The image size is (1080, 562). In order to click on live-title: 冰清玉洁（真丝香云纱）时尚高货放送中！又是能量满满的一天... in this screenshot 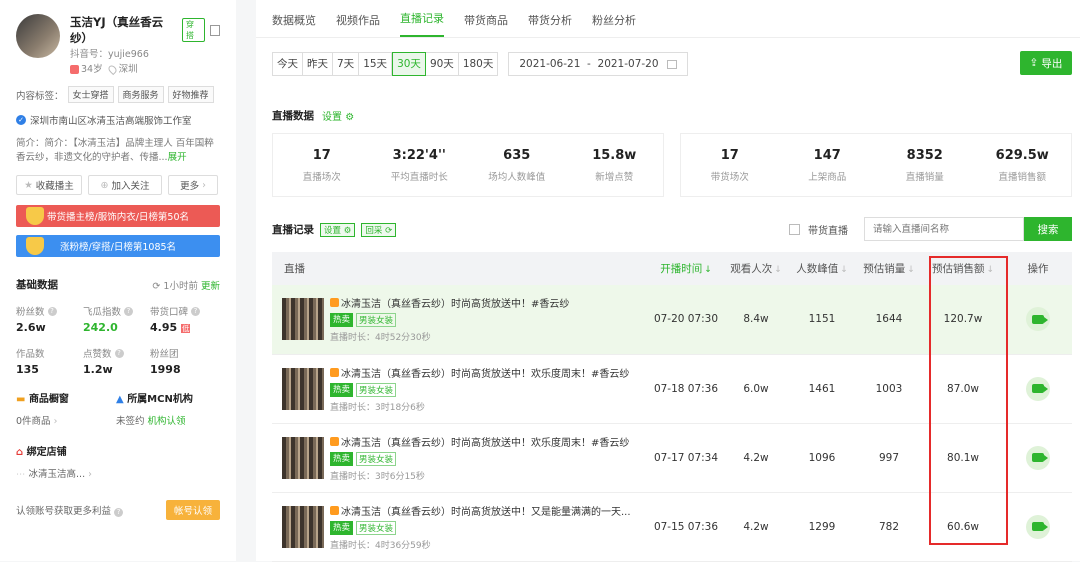, I will do `click(486, 510)`.